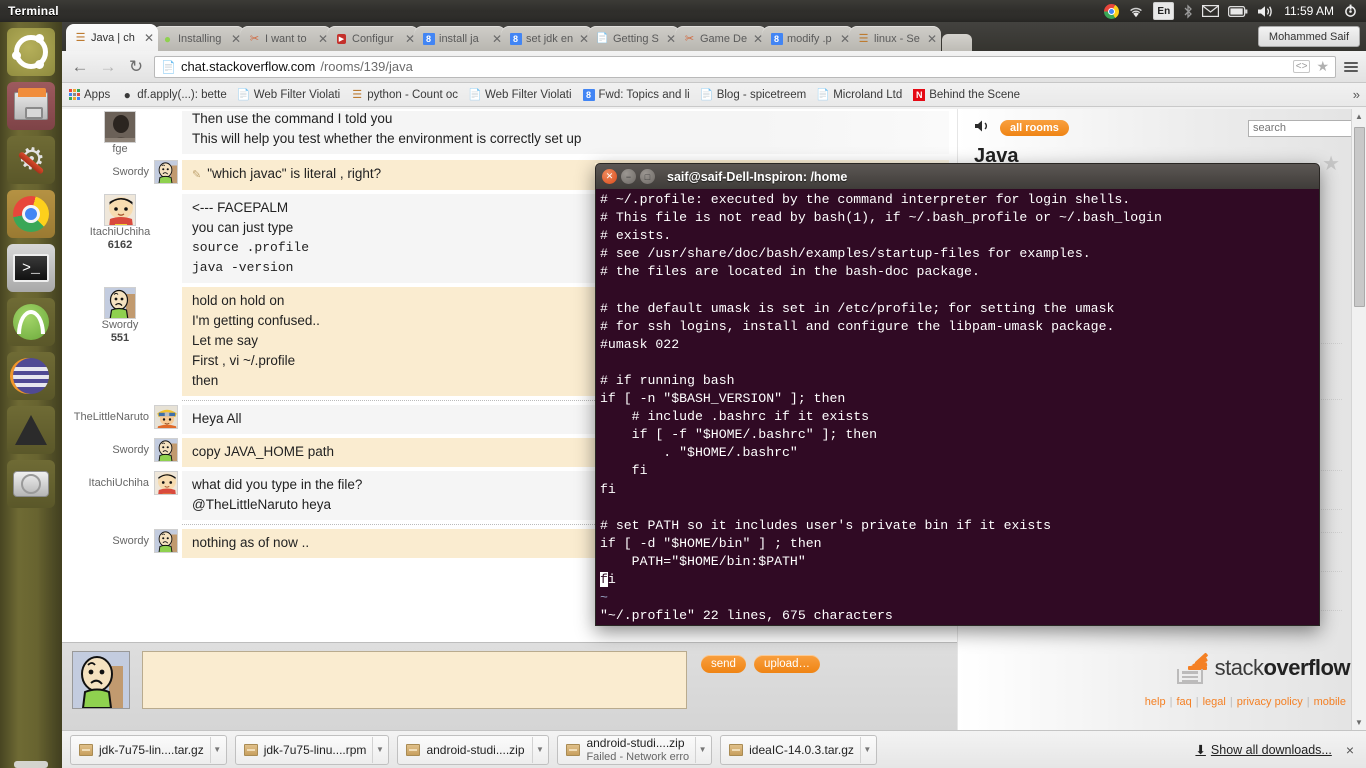 The height and width of the screenshot is (768, 1366). What do you see at coordinates (1308, 36) in the screenshot?
I see `chrome-profile-chip: Mohammed Saif` at bounding box center [1308, 36].